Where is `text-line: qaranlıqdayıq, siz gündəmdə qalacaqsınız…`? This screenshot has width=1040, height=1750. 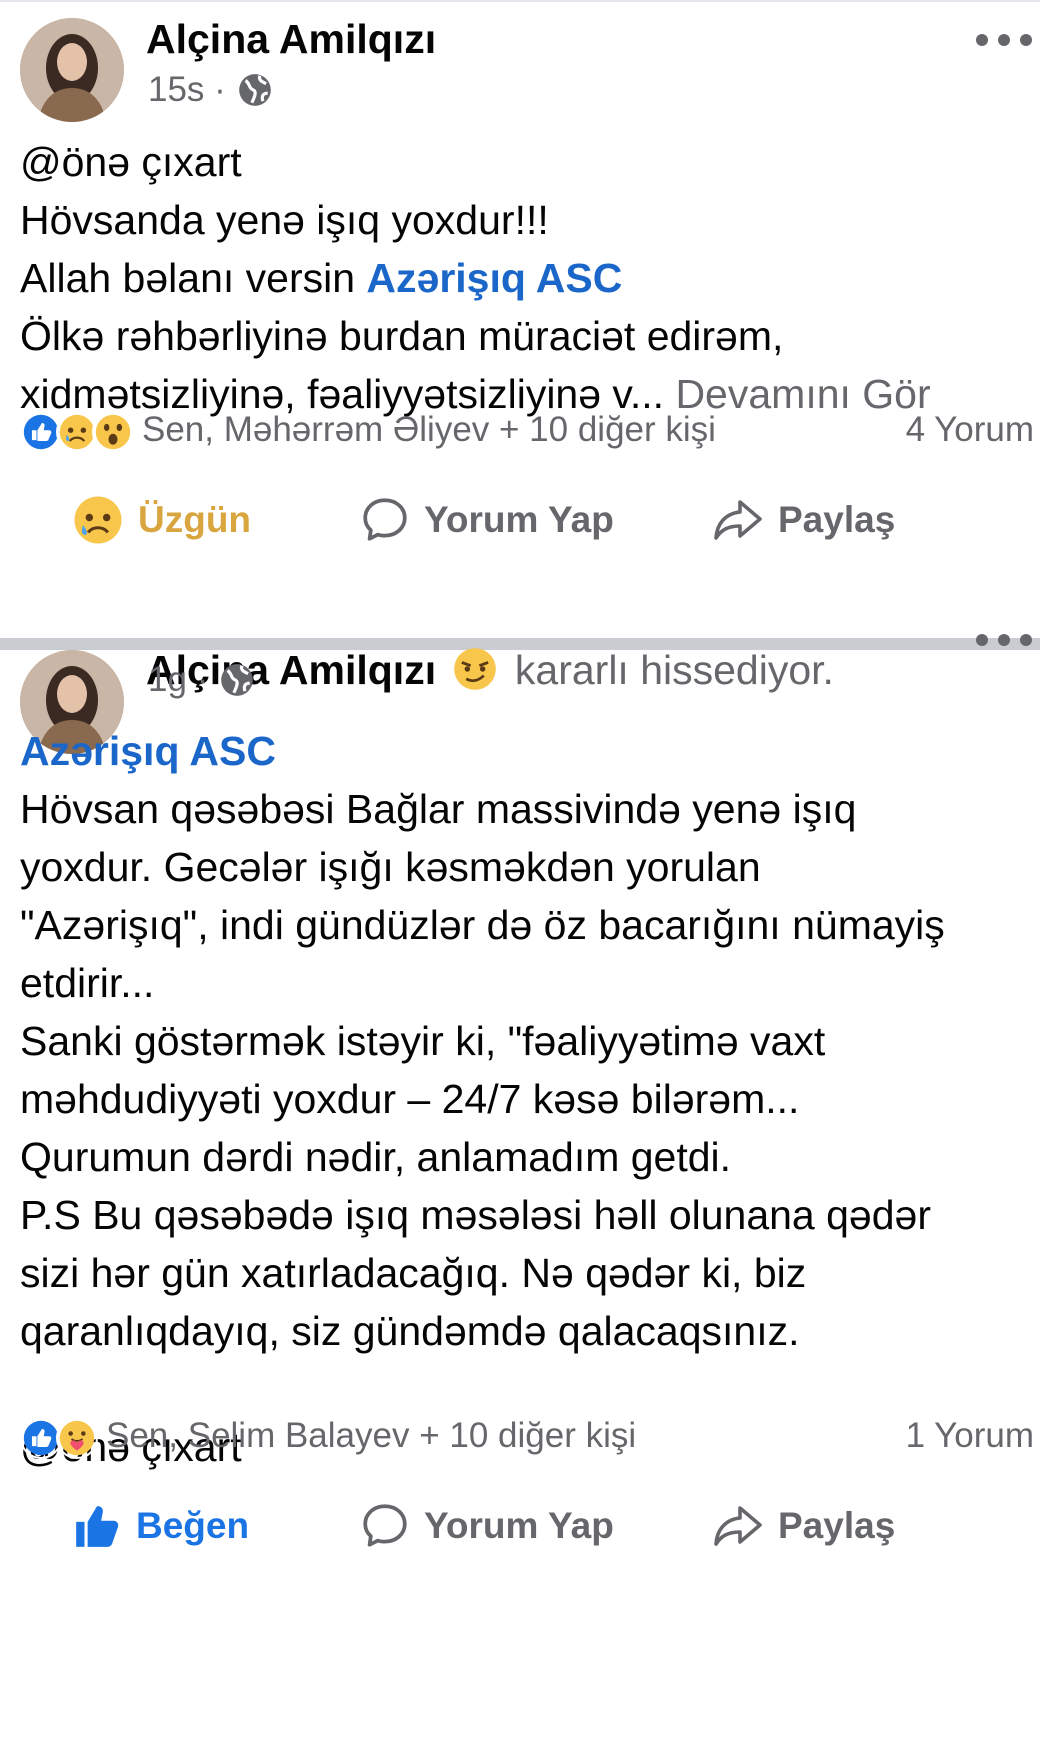
text-line: qaranlıqdayıq, siz gündəmdə qalacaqsınız… is located at coordinates (410, 1331).